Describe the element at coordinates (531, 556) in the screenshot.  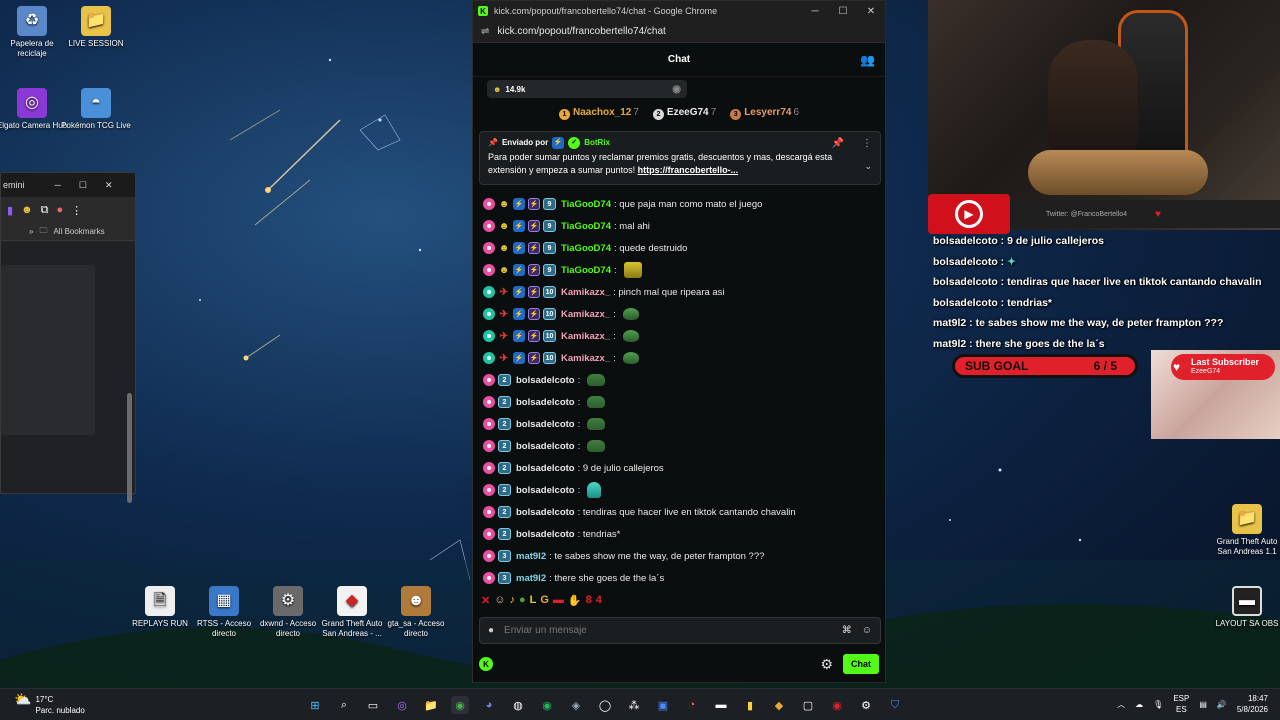
I see `chat-username: mat9l2` at that location.